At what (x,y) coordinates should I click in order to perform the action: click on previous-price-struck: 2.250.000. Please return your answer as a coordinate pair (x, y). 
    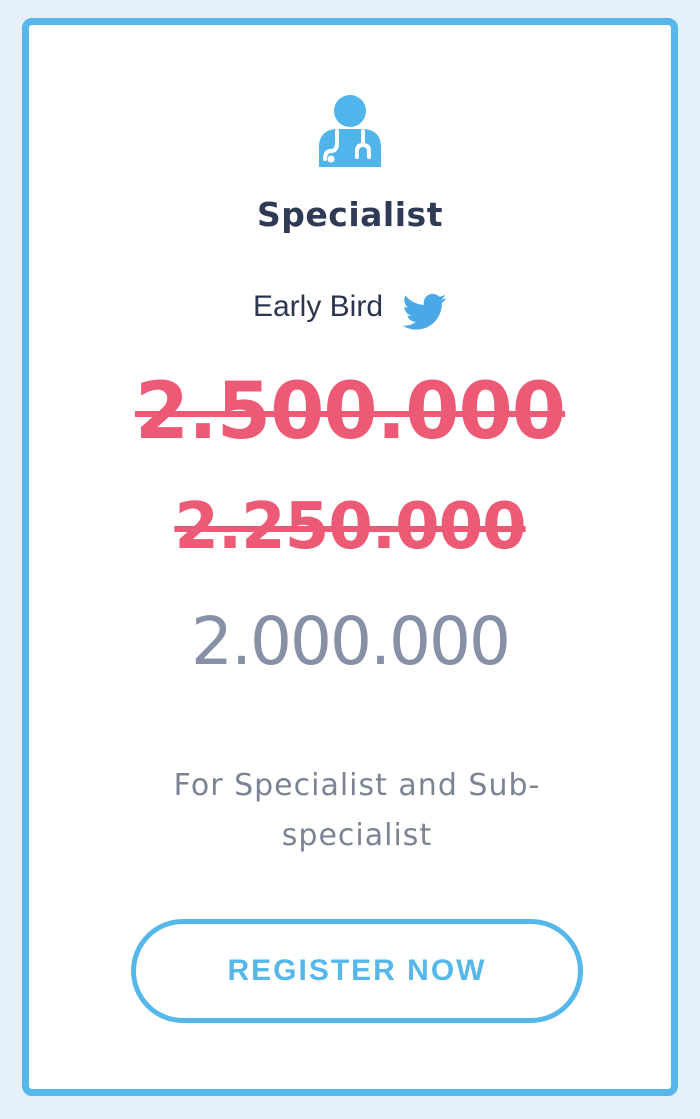
    Looking at the image, I should click on (350, 527).